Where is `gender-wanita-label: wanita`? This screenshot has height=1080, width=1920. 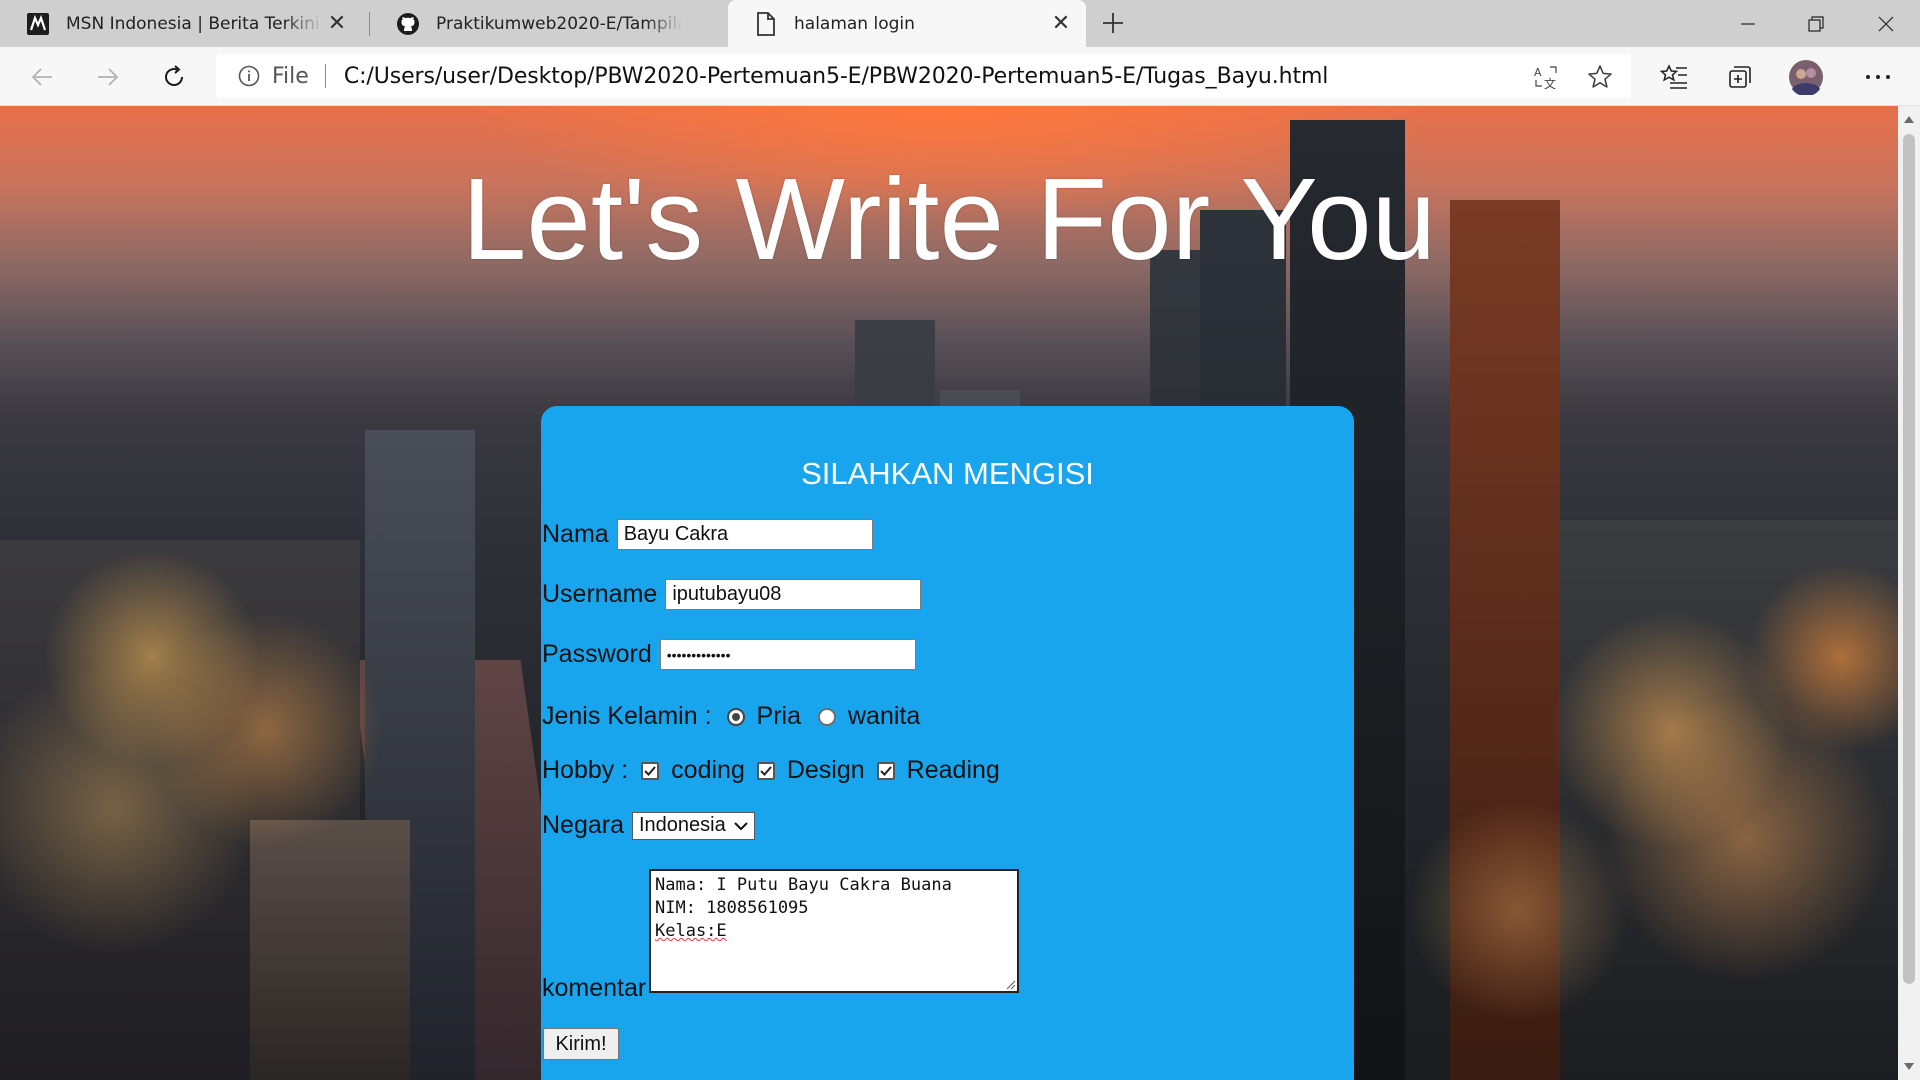 gender-wanita-label: wanita is located at coordinates (884, 716).